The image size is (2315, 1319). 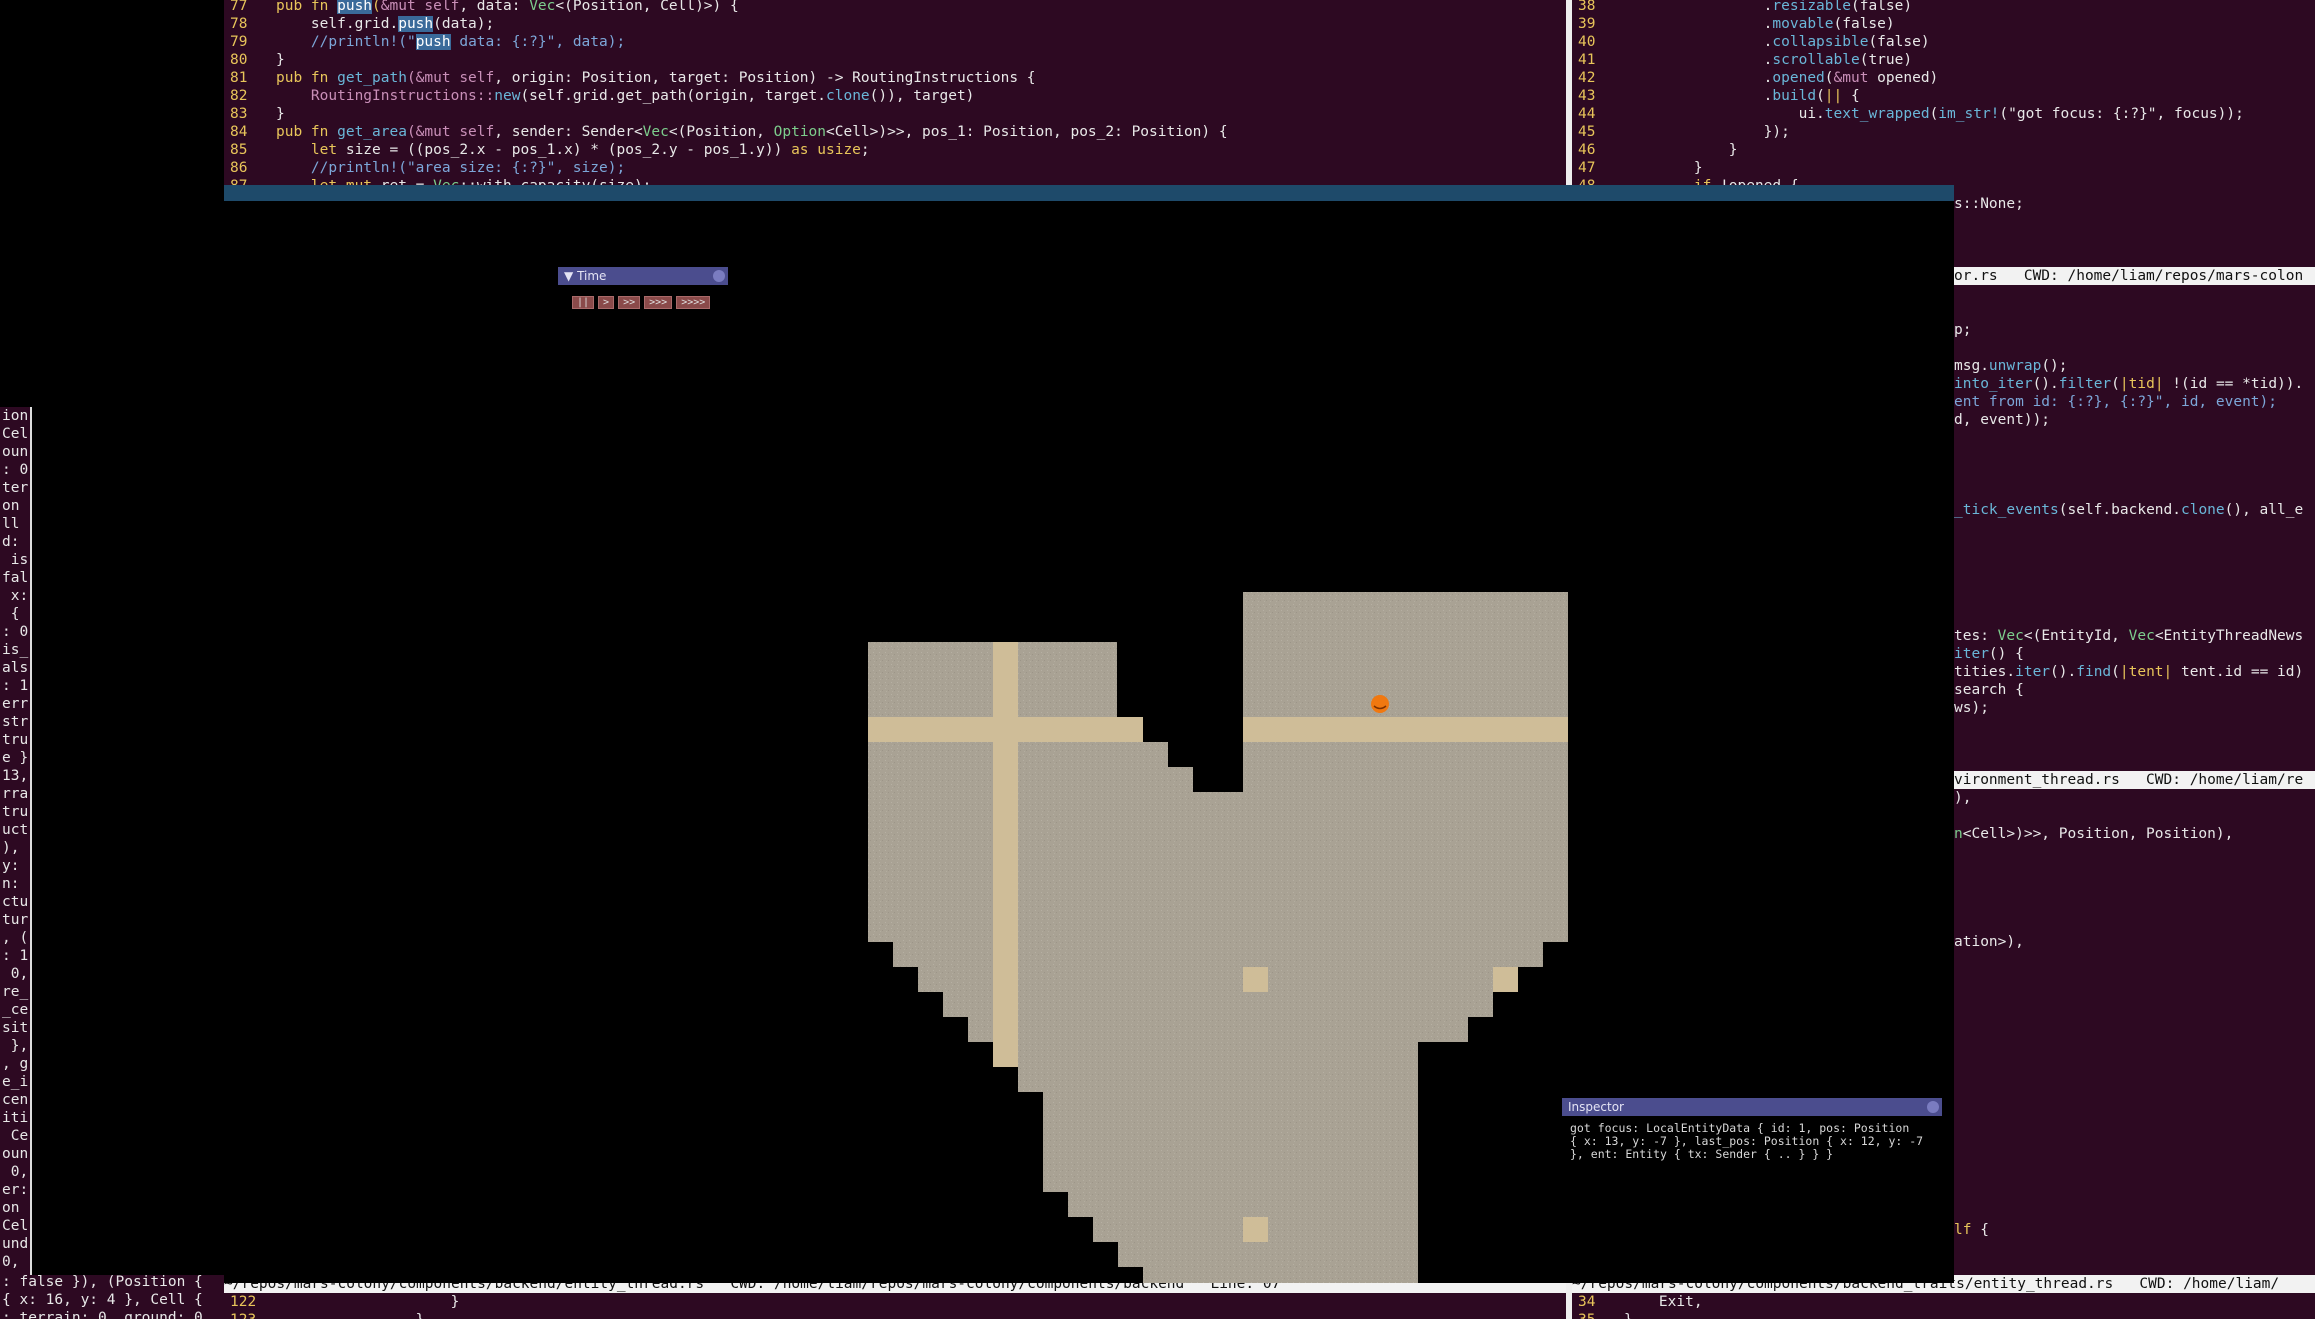 I want to click on code-token: msg., so click(x=1971, y=366).